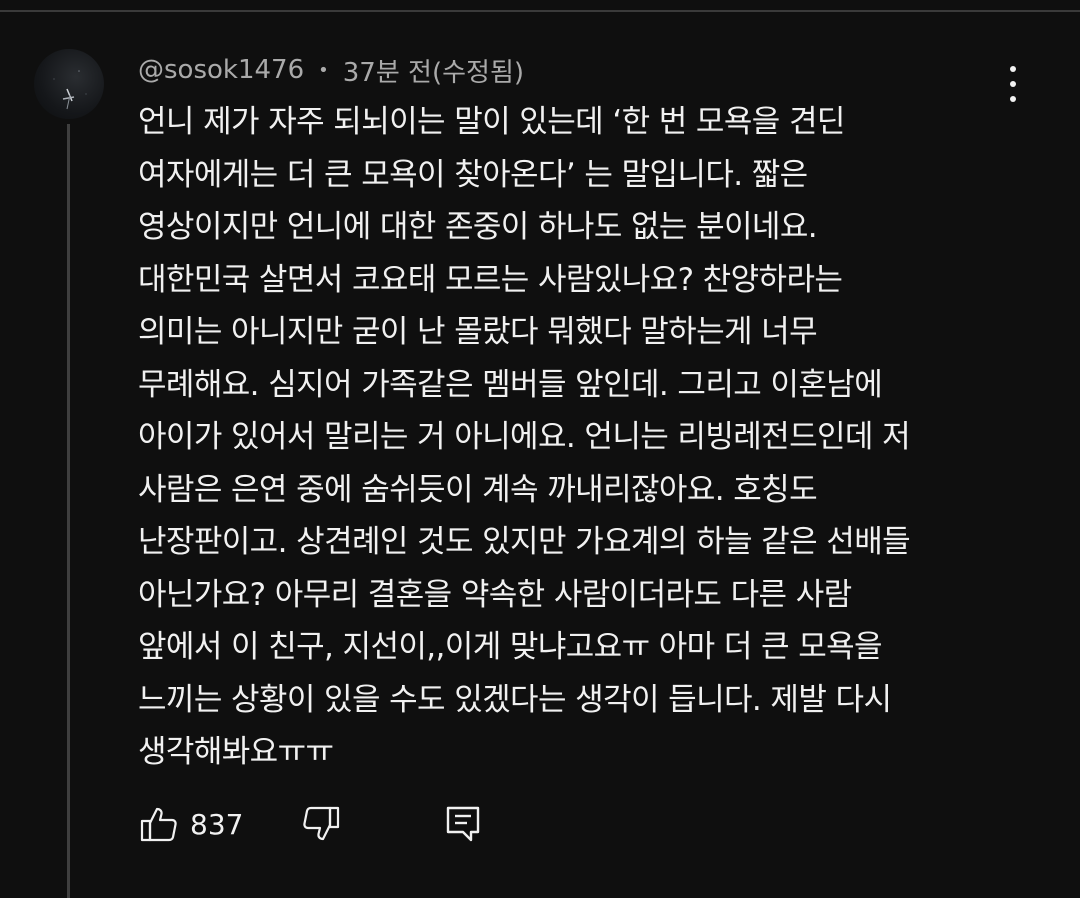 Image resolution: width=1080 pixels, height=898 pixels. I want to click on comment-actions: 837, so click(311, 824).